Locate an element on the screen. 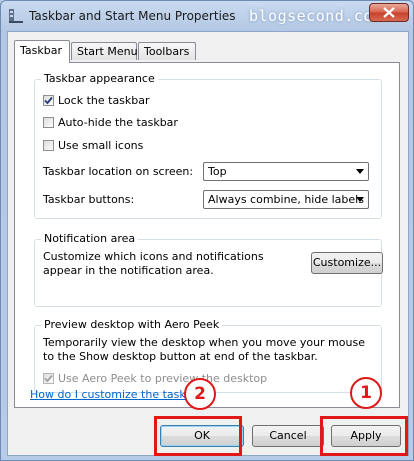  select-value: Top is located at coordinates (217, 171).